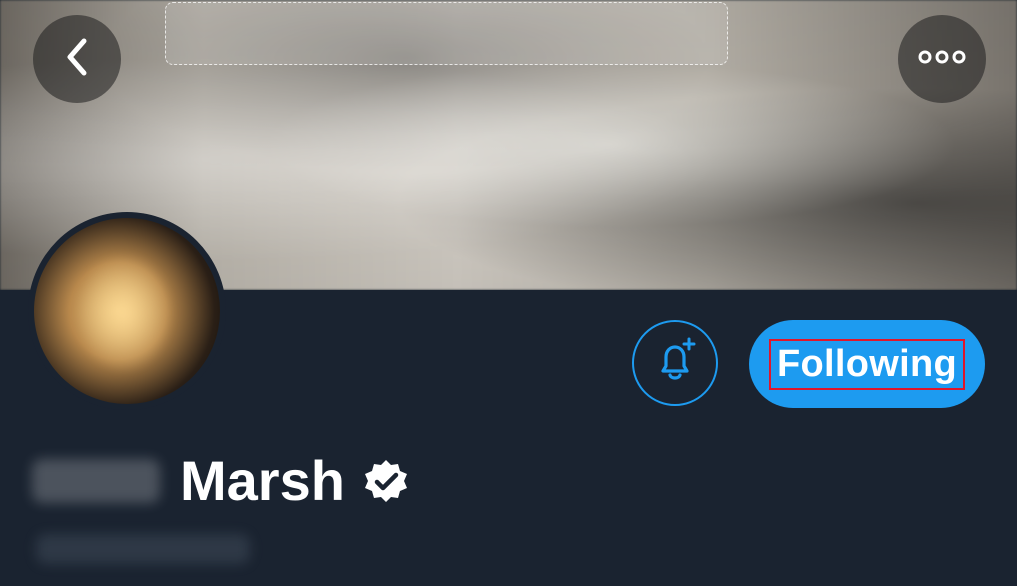 This screenshot has height=586, width=1017. I want to click on notifications-button, so click(675, 363).